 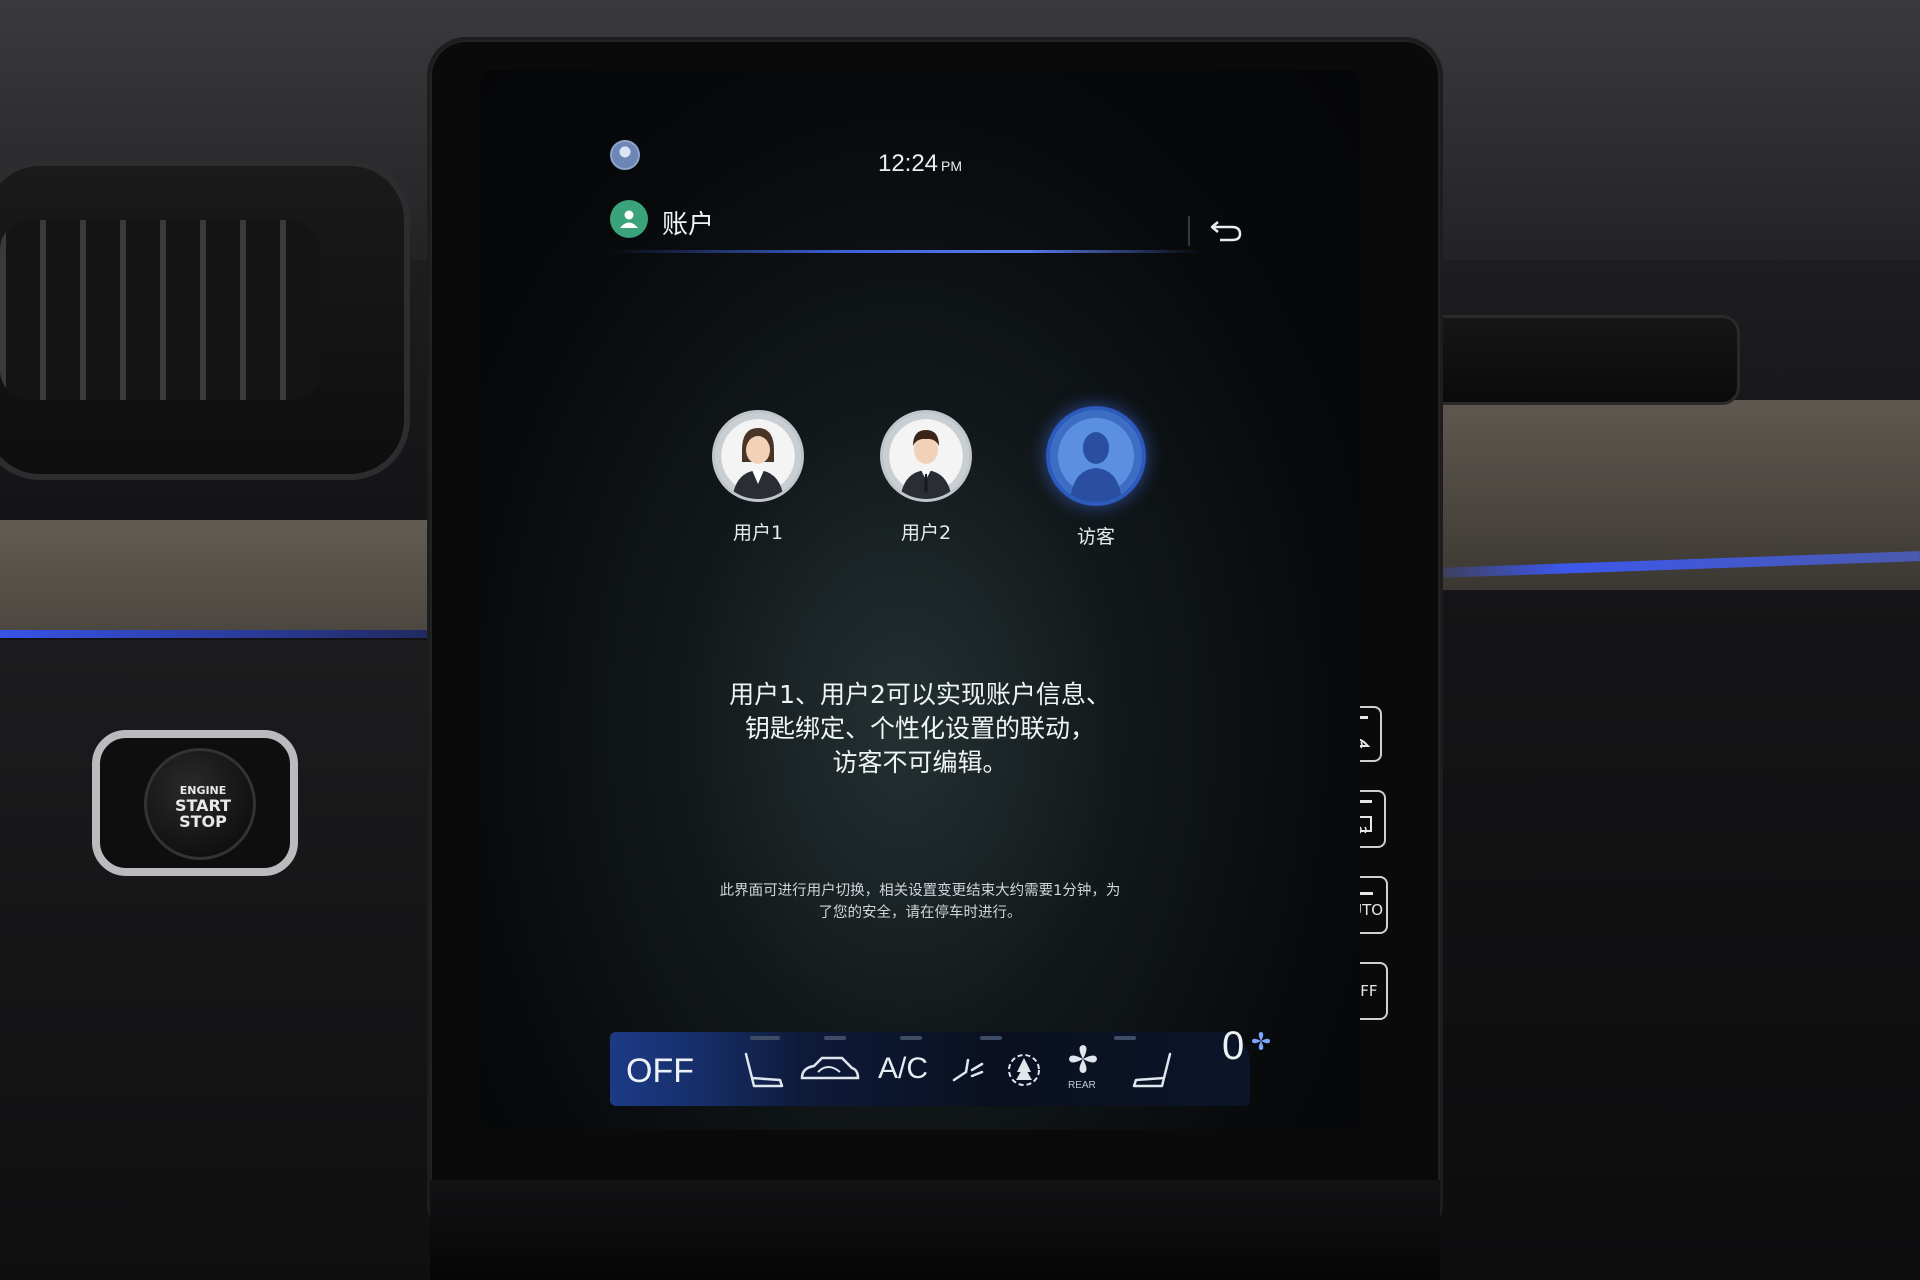 What do you see at coordinates (758, 456) in the screenshot?
I see `female-user-avatar-icon` at bounding box center [758, 456].